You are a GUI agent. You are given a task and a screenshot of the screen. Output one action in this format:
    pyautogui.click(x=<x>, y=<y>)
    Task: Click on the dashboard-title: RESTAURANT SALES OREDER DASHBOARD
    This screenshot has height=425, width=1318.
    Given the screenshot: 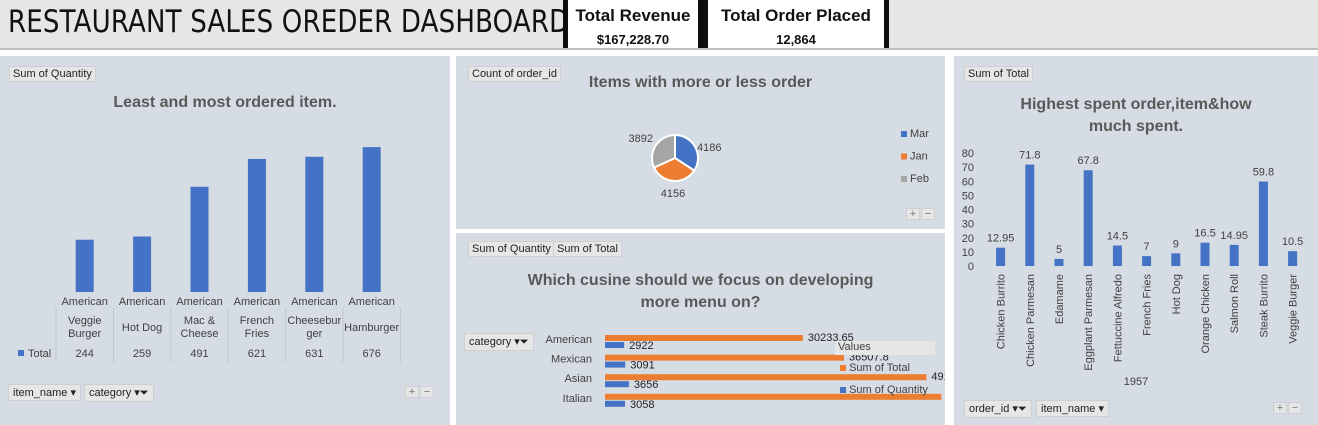 What is the action you would take?
    pyautogui.click(x=289, y=22)
    